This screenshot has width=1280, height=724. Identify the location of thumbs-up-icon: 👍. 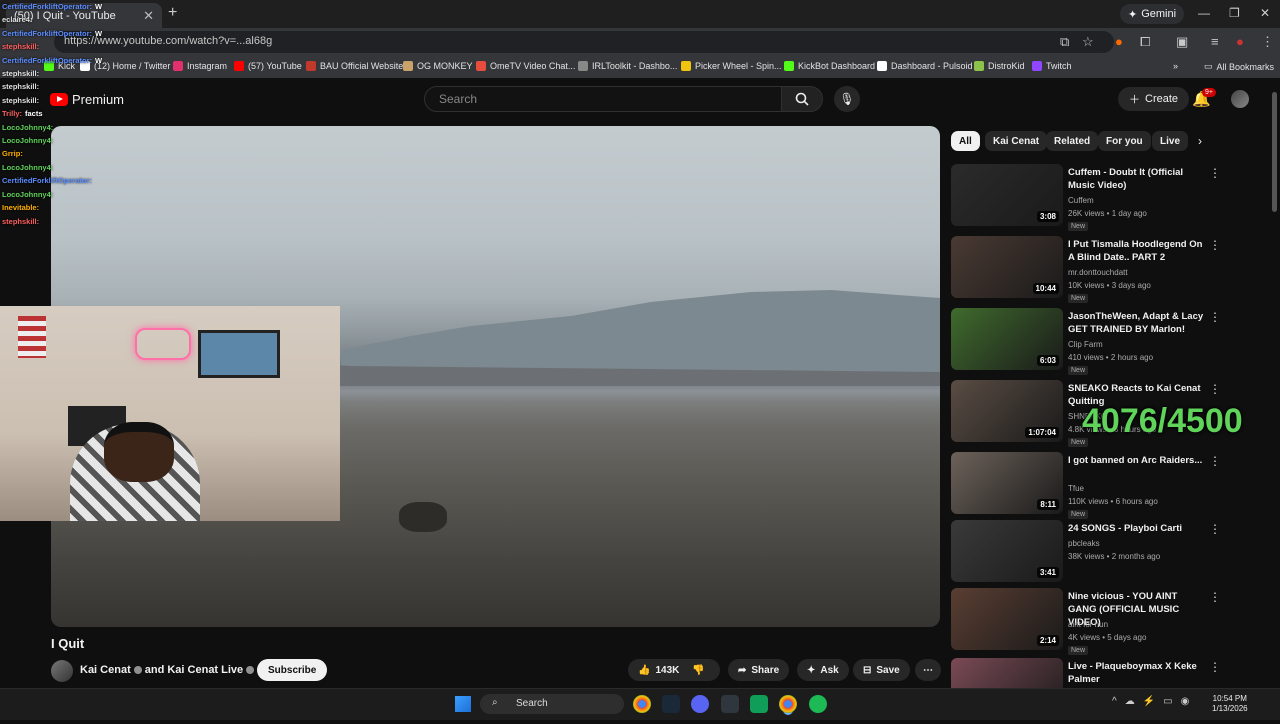
(644, 670).